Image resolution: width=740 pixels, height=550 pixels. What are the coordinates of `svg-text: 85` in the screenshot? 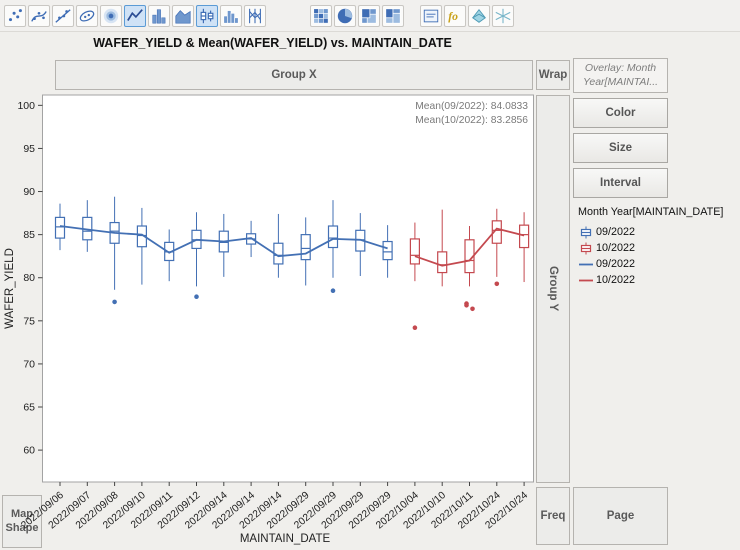 It's located at (29, 235).